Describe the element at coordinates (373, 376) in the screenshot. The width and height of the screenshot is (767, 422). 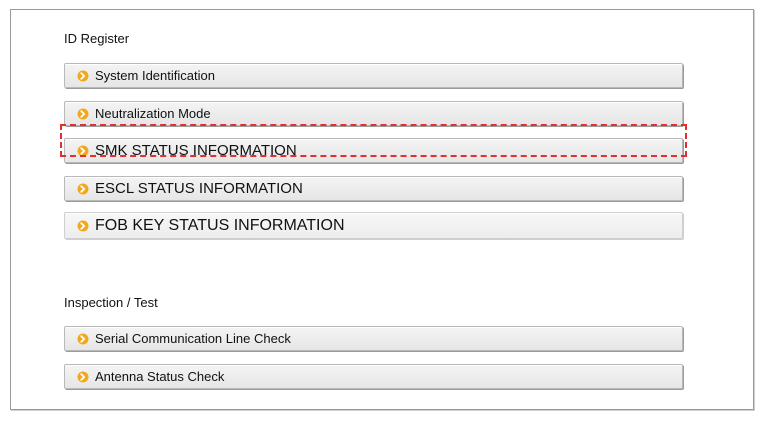
I see `antenna-status-check-button: Antenna Status Check` at that location.